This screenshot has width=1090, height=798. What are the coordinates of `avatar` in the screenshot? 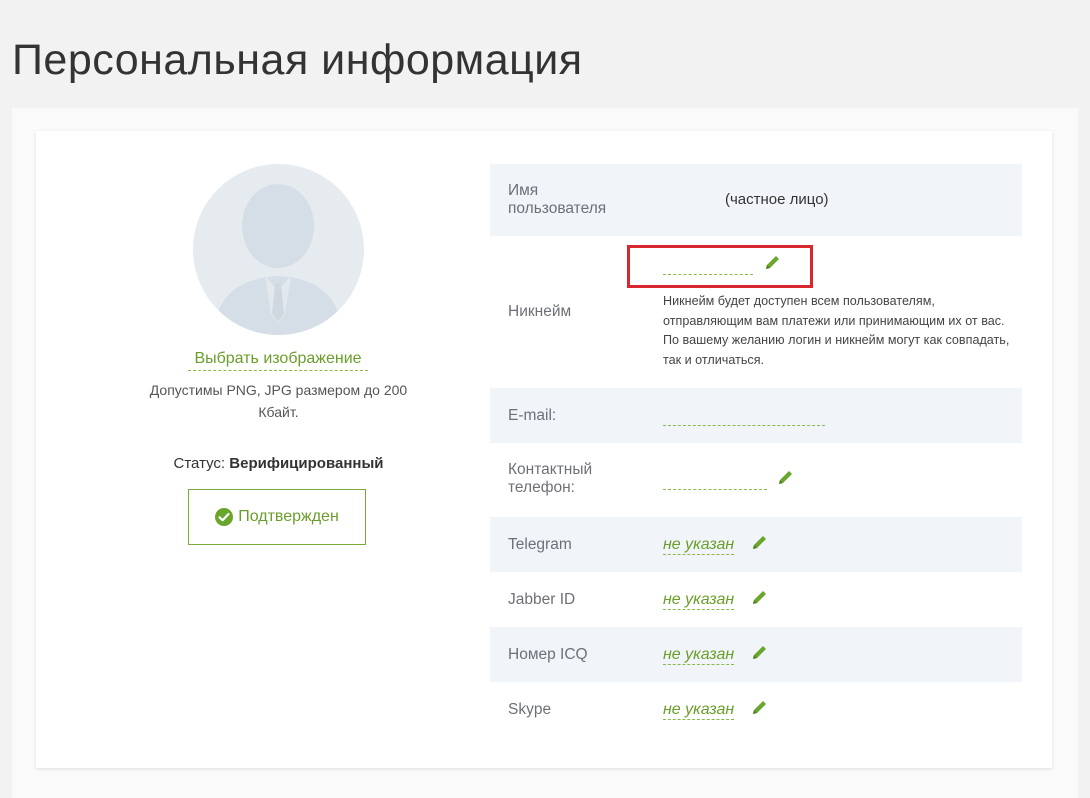 It's located at (278, 249).